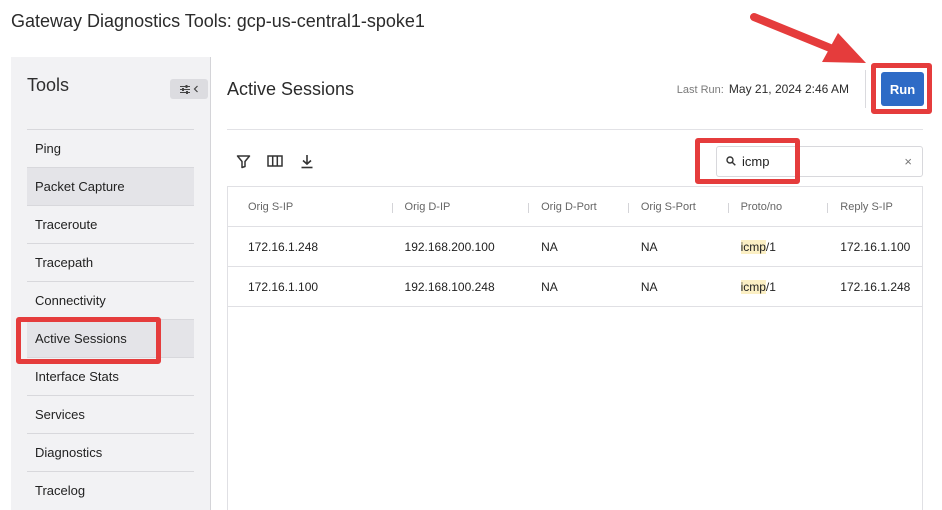 This screenshot has height=510, width=942. What do you see at coordinates (110, 186) in the screenshot?
I see `sidebar-item-packet-capture: Packet Capture` at bounding box center [110, 186].